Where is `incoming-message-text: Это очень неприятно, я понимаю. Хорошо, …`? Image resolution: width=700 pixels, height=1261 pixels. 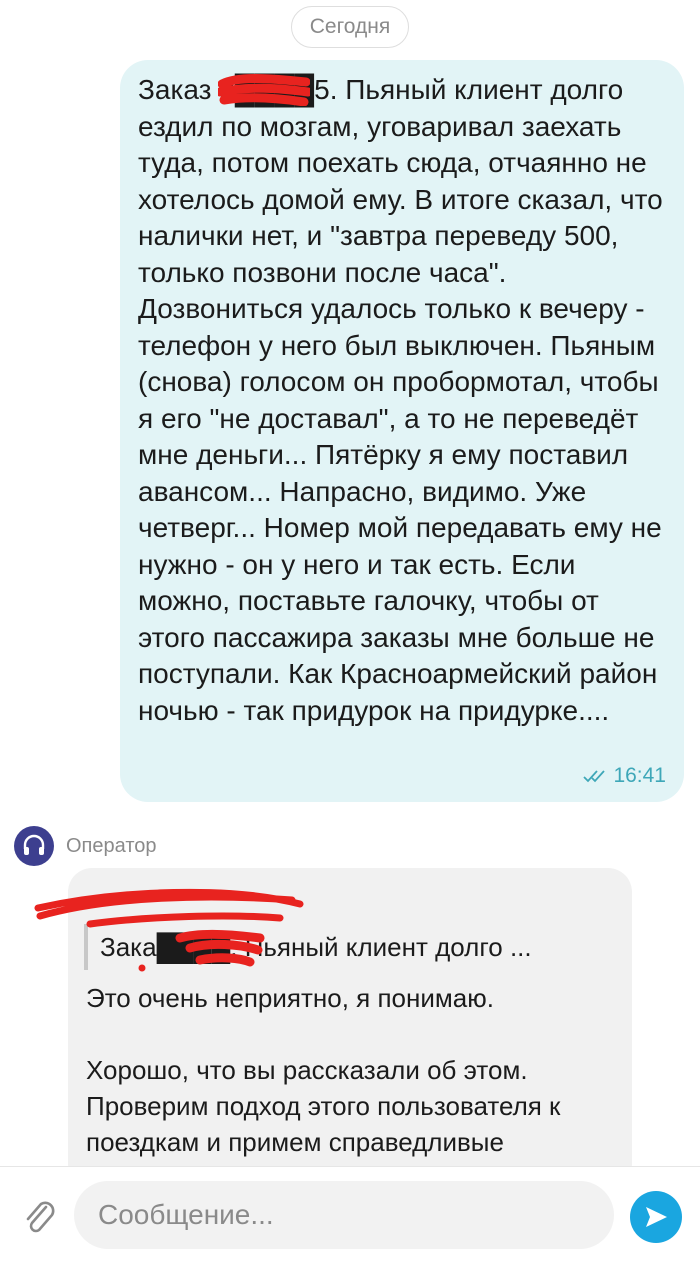 incoming-message-text: Это очень неприятно, я понимаю. Хорошо, … is located at coordinates (323, 1070).